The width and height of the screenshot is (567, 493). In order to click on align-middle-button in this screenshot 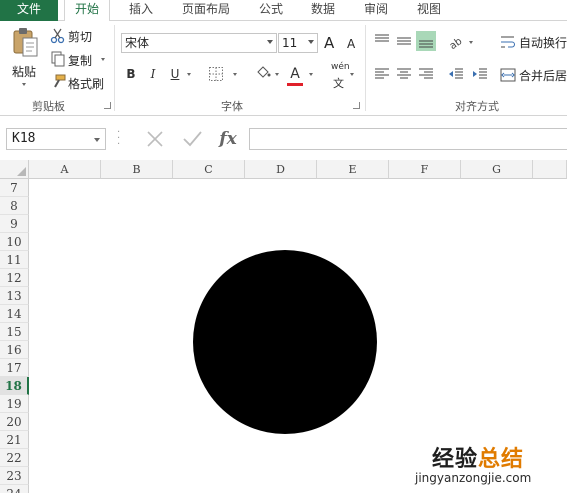, I will do `click(404, 41)`.